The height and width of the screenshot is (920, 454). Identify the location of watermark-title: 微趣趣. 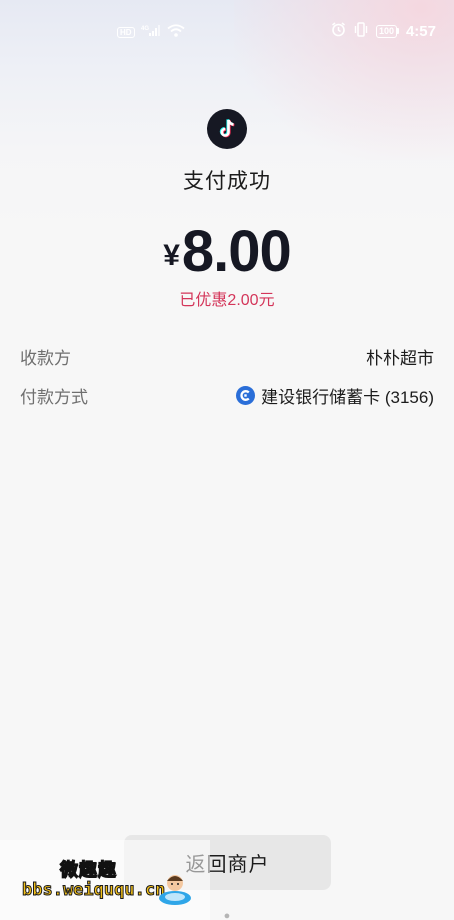
(88, 869).